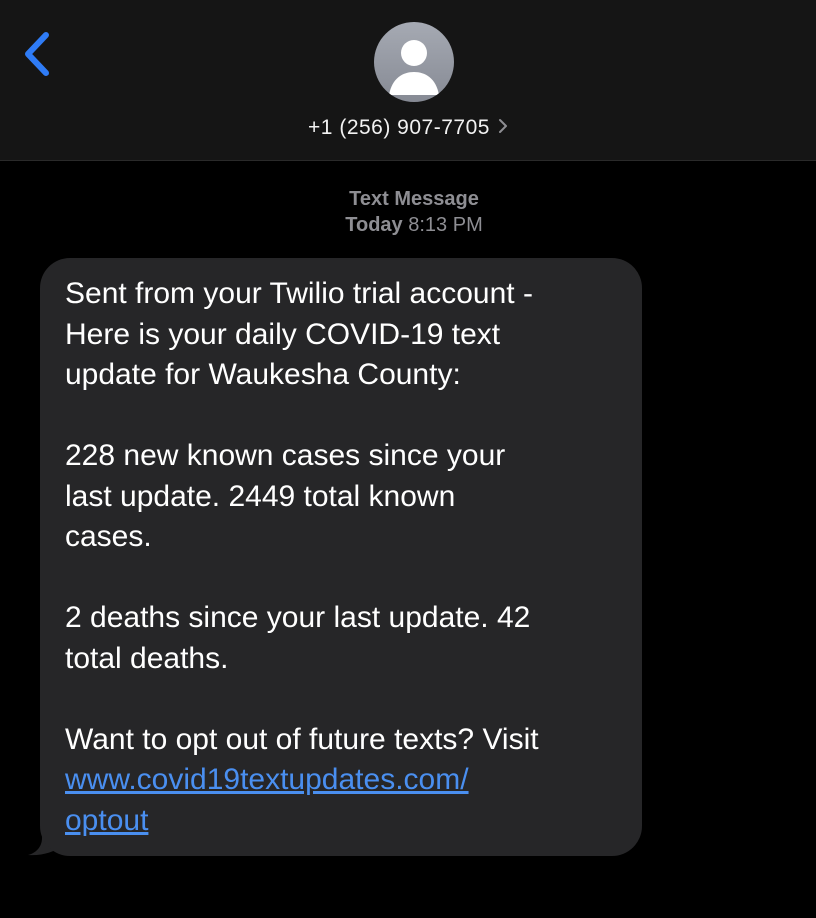 This screenshot has height=918, width=816. Describe the element at coordinates (445, 225) in the screenshot. I see `timestamp-time: 8:13 PM` at that location.